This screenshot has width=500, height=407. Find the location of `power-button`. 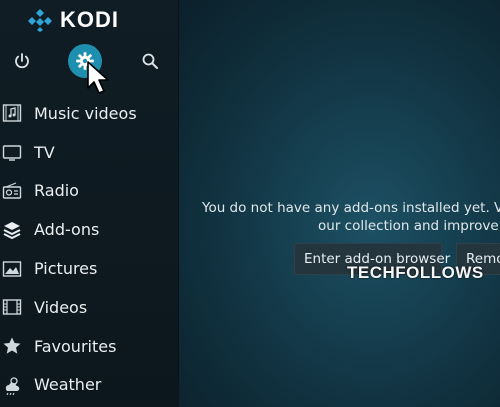

power-button is located at coordinates (22, 61).